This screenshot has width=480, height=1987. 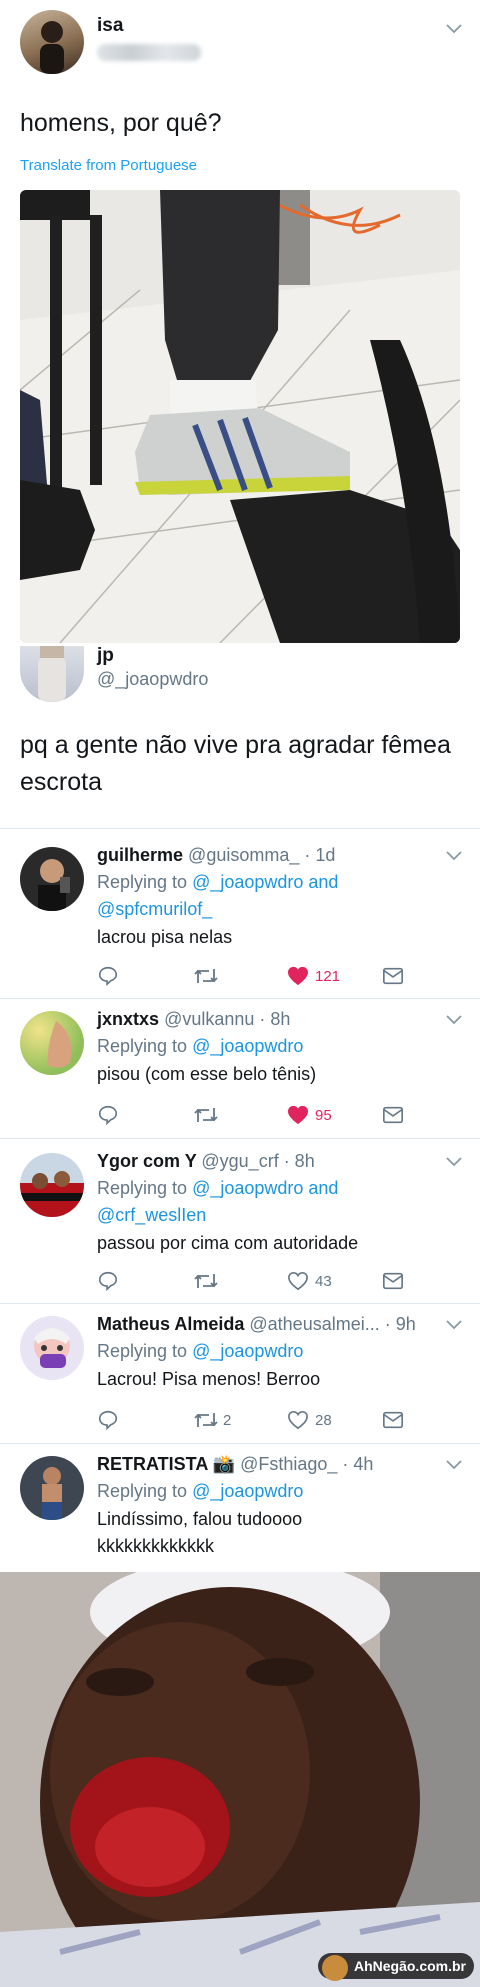 I want to click on reply-author-handle: @vulkannu · 8h, so click(x=227, y=1019).